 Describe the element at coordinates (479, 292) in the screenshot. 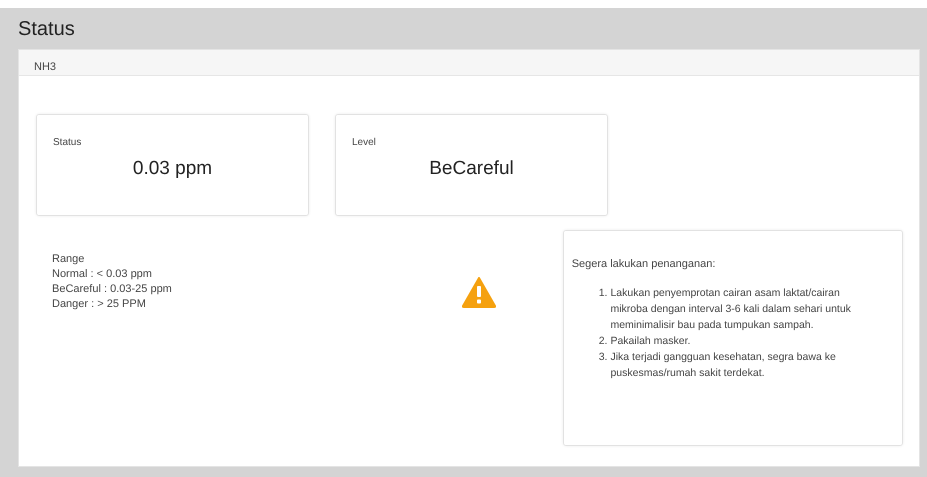

I see `warning-icon` at that location.